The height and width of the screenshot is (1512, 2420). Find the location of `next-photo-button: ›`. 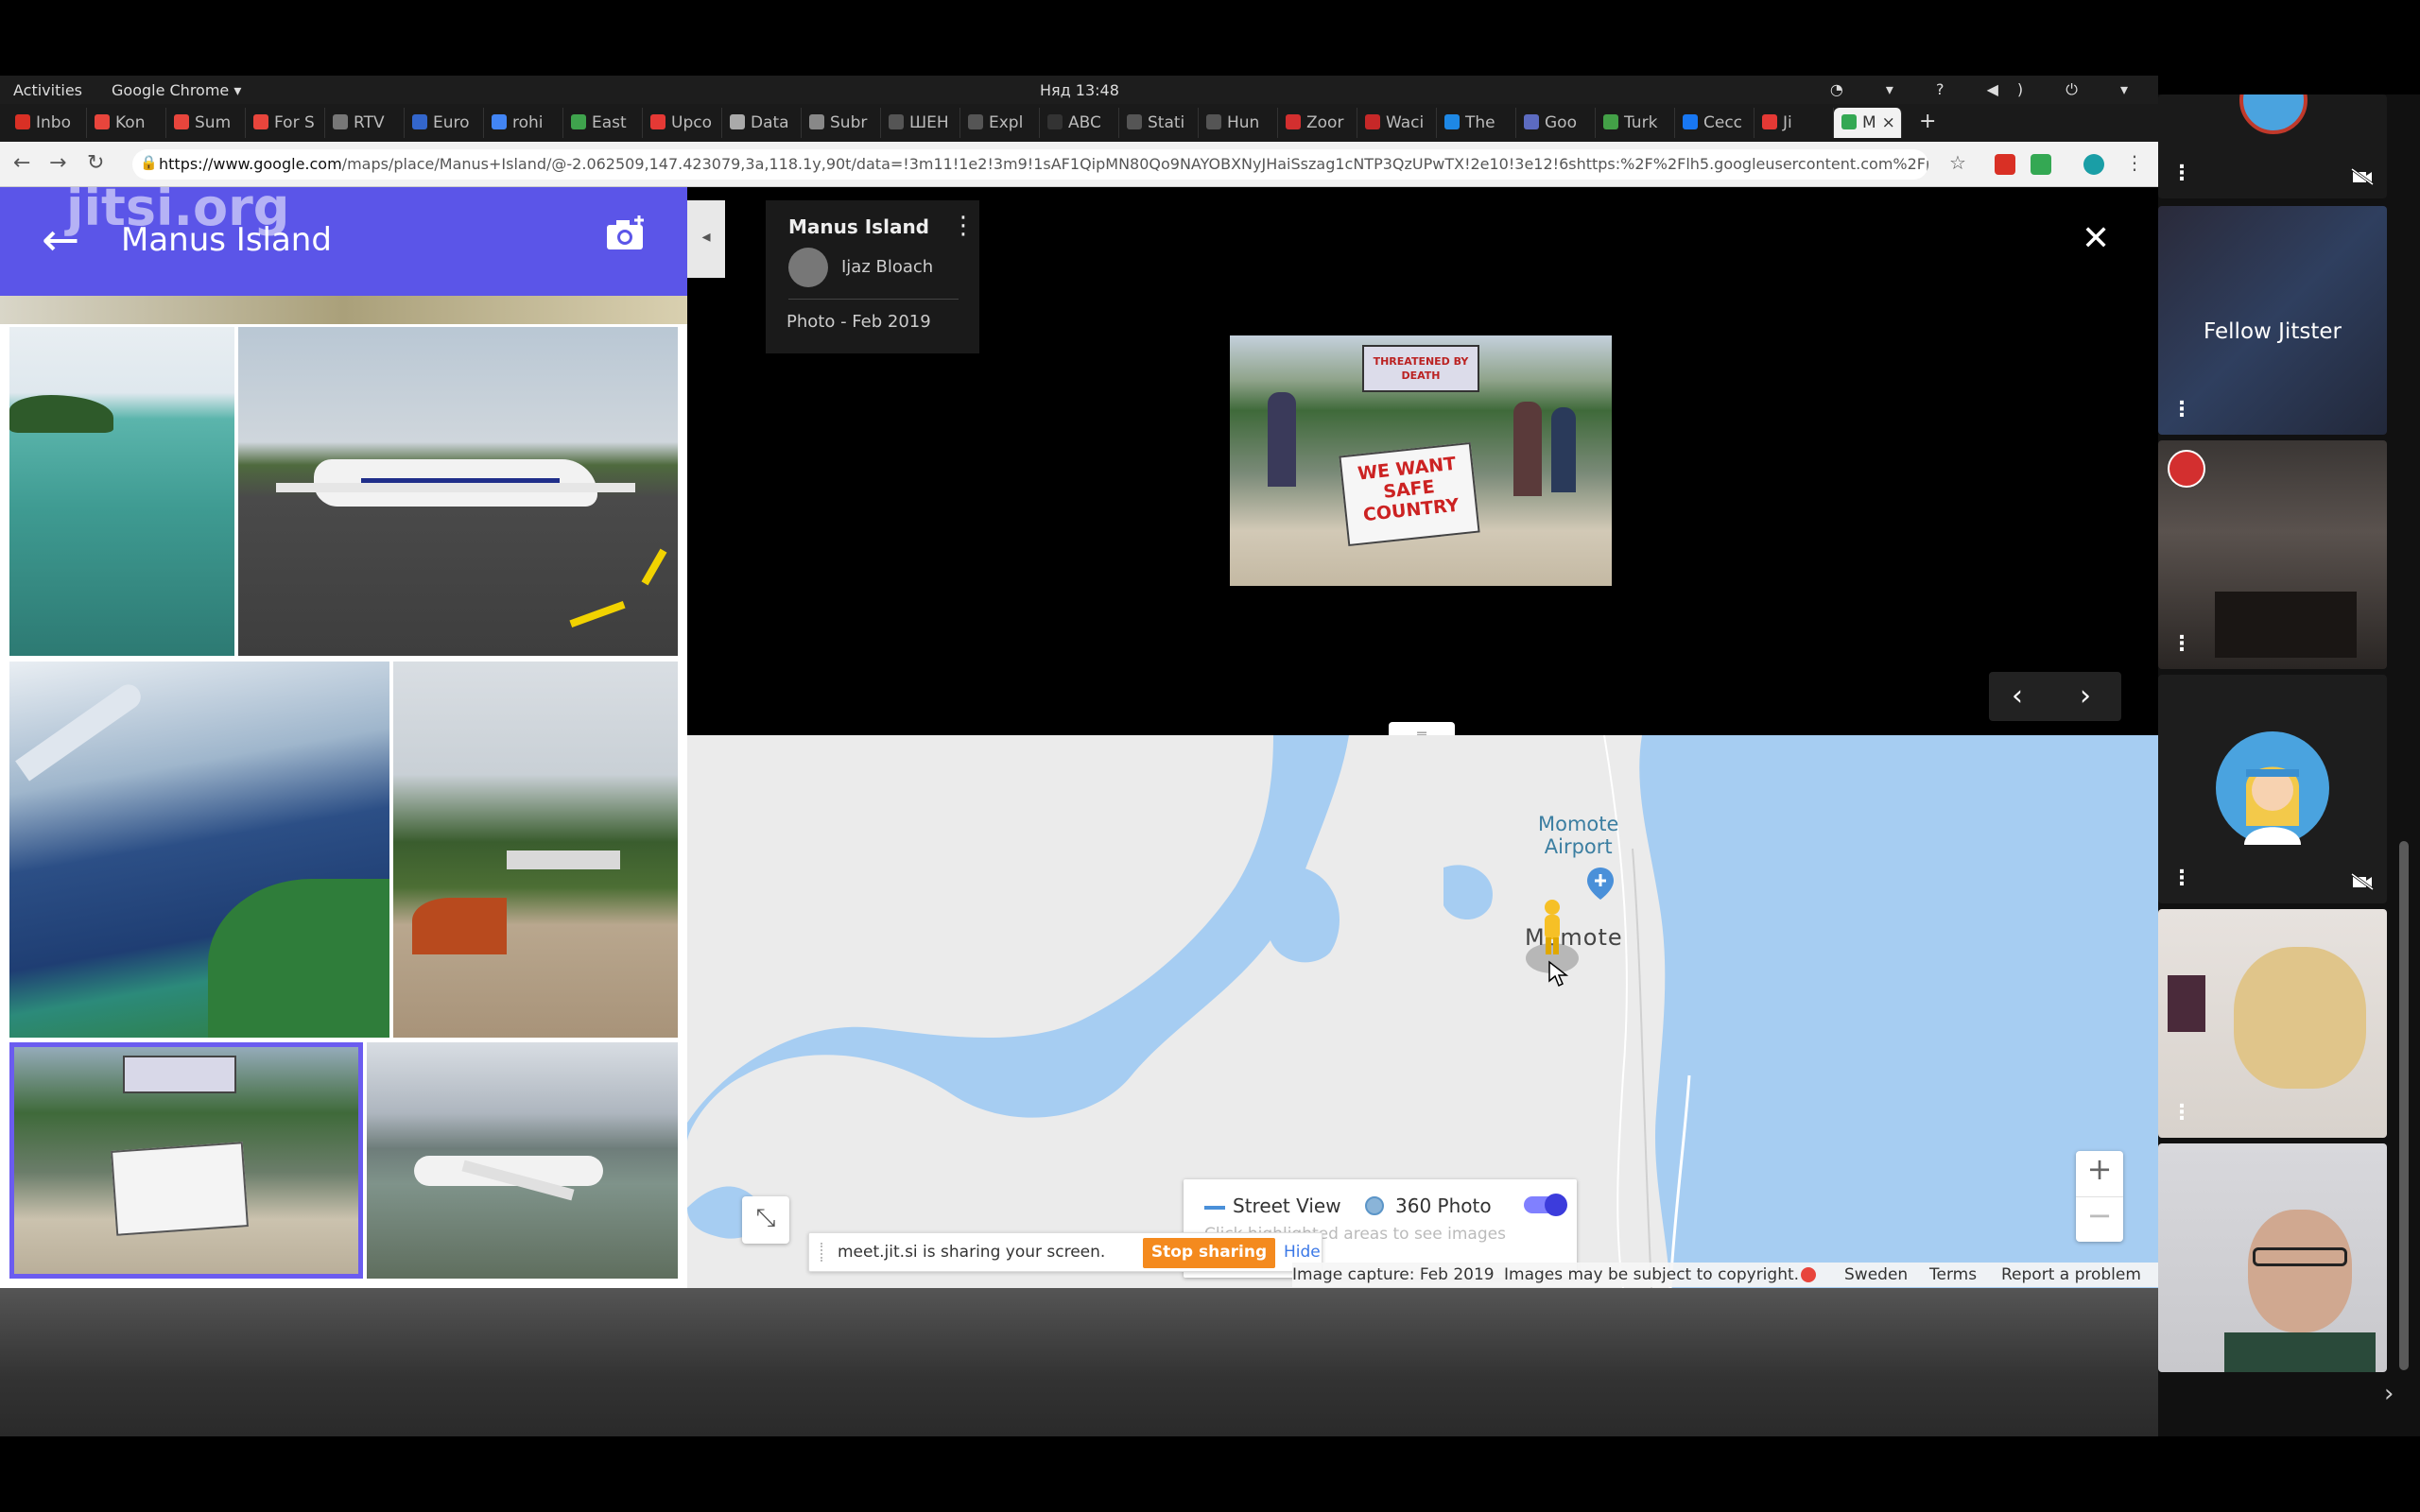

next-photo-button: › is located at coordinates (2085, 696).